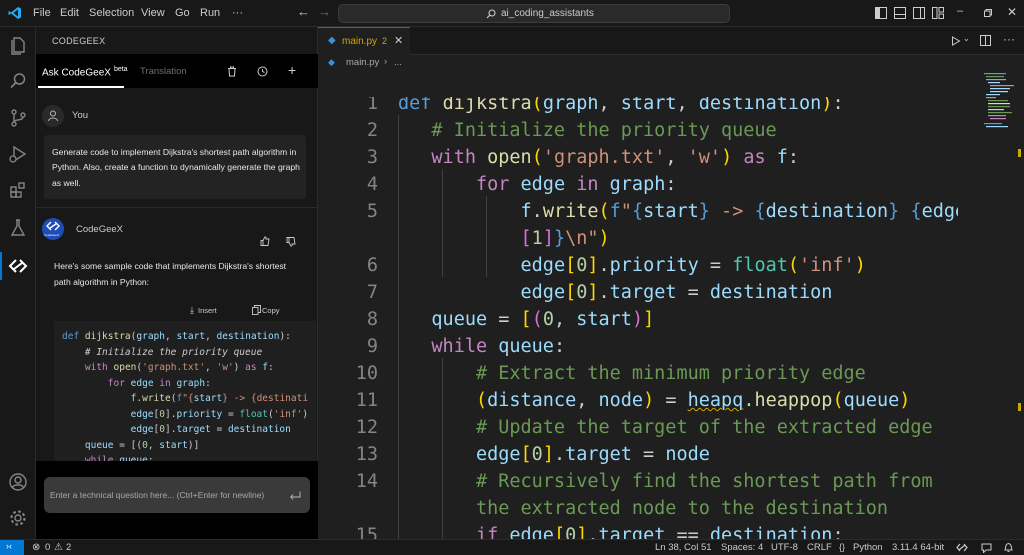  What do you see at coordinates (742, 547) in the screenshot?
I see `indentation: Spaces: 4` at bounding box center [742, 547].